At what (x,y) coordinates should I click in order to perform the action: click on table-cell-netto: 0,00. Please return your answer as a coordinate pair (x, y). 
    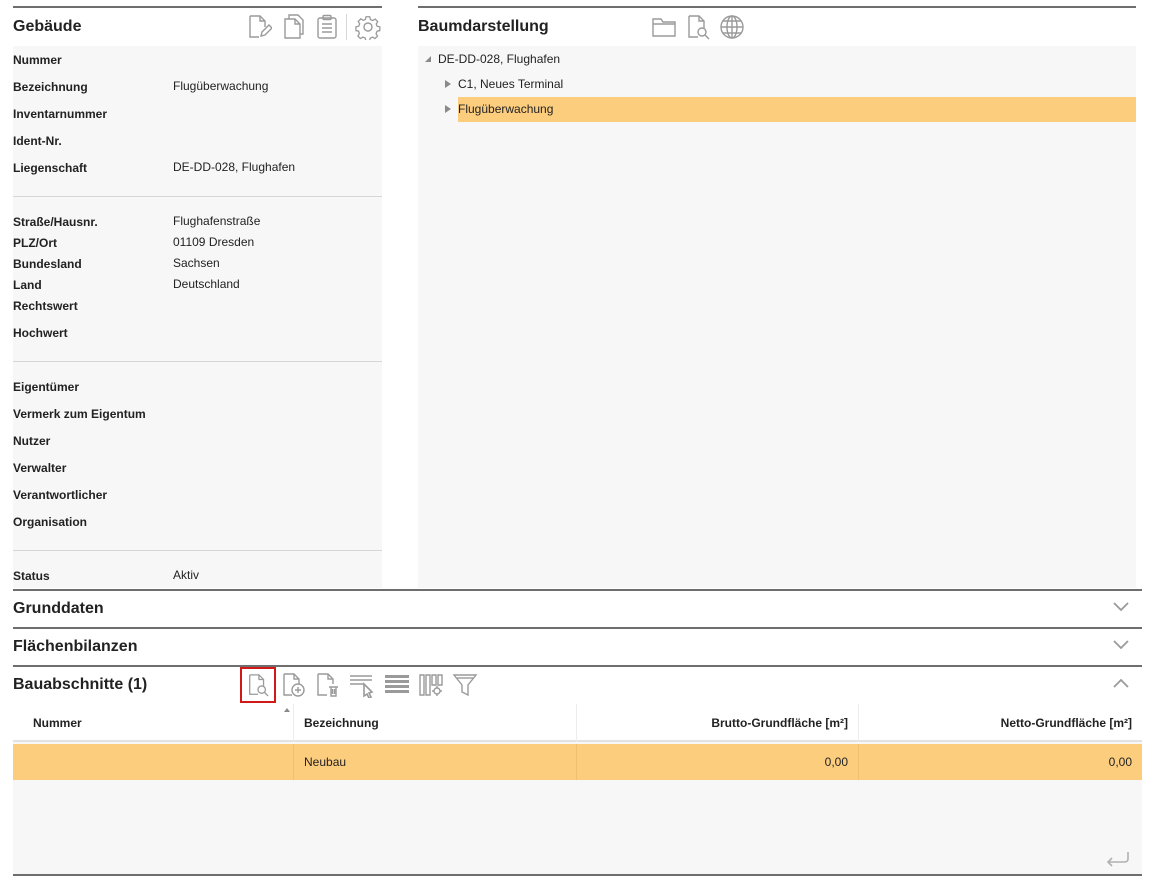
    Looking at the image, I should click on (1120, 762).